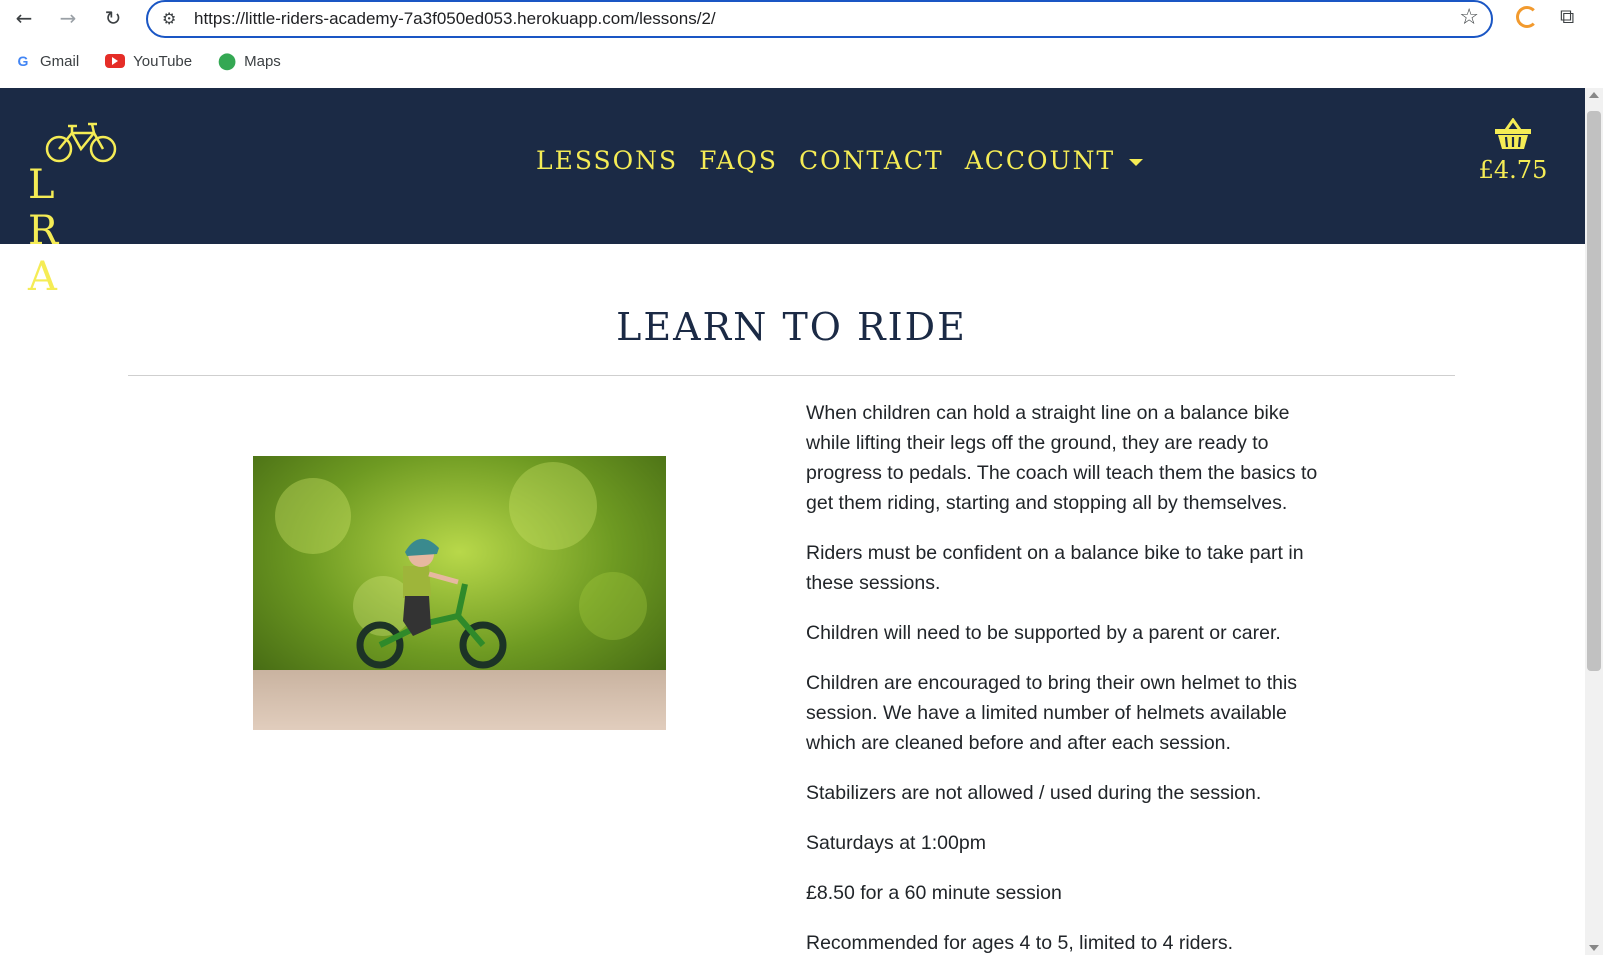  Describe the element at coordinates (871, 160) in the screenshot. I see `nav-contact: CONTACT` at that location.